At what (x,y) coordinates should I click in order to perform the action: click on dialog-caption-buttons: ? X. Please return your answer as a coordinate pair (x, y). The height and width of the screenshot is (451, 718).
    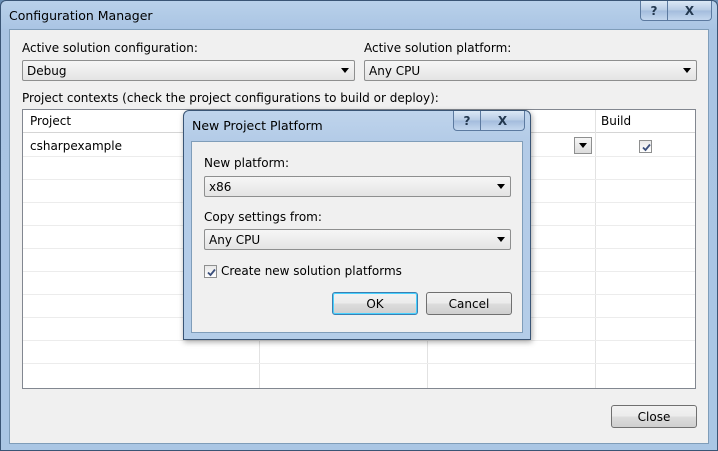
    Looking at the image, I should click on (489, 121).